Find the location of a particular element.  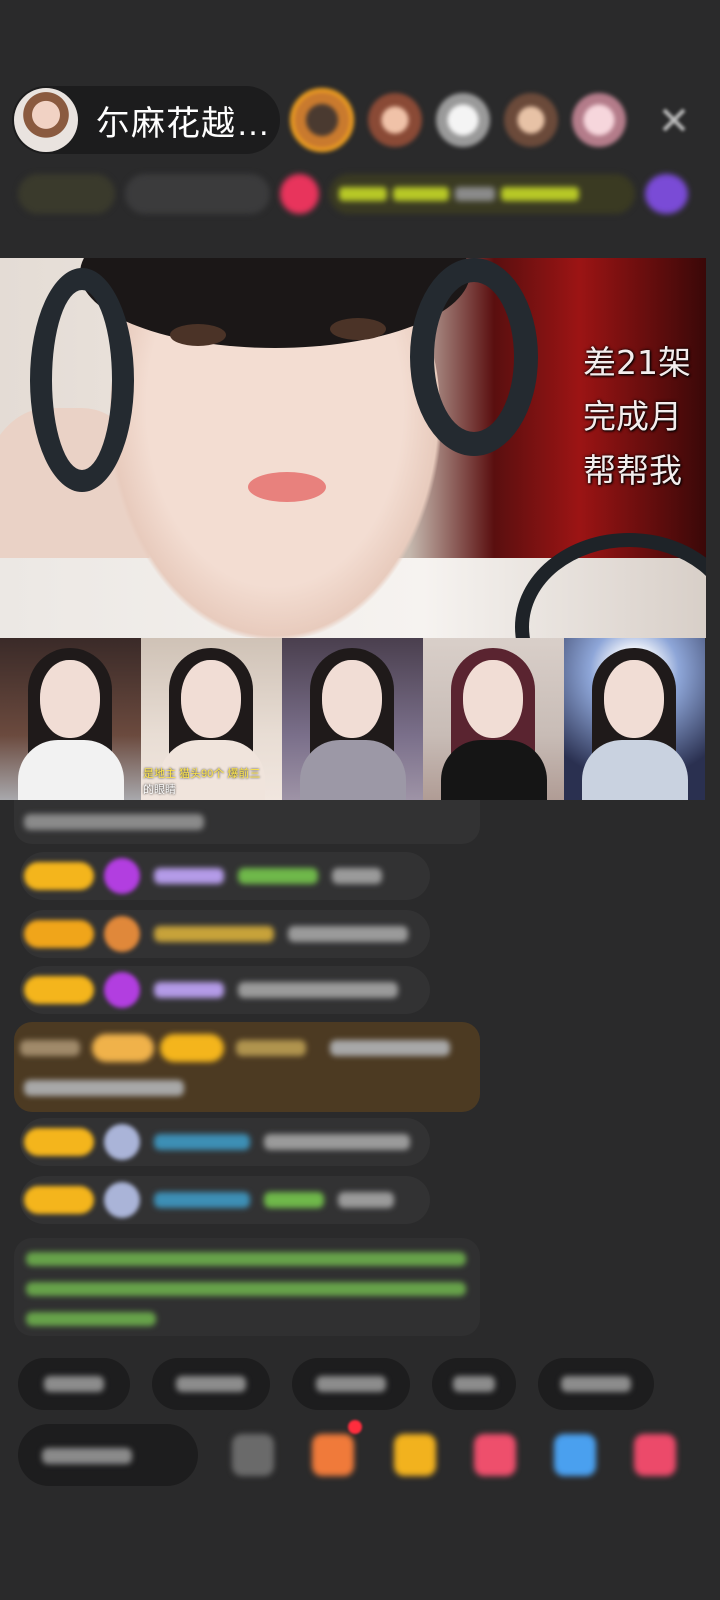

share-icon is located at coordinates (575, 1455).